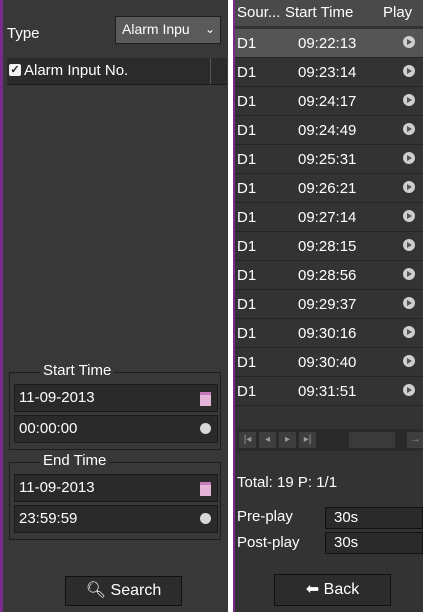 The image size is (423, 612). I want to click on post-play-select: 30s, so click(374, 543).